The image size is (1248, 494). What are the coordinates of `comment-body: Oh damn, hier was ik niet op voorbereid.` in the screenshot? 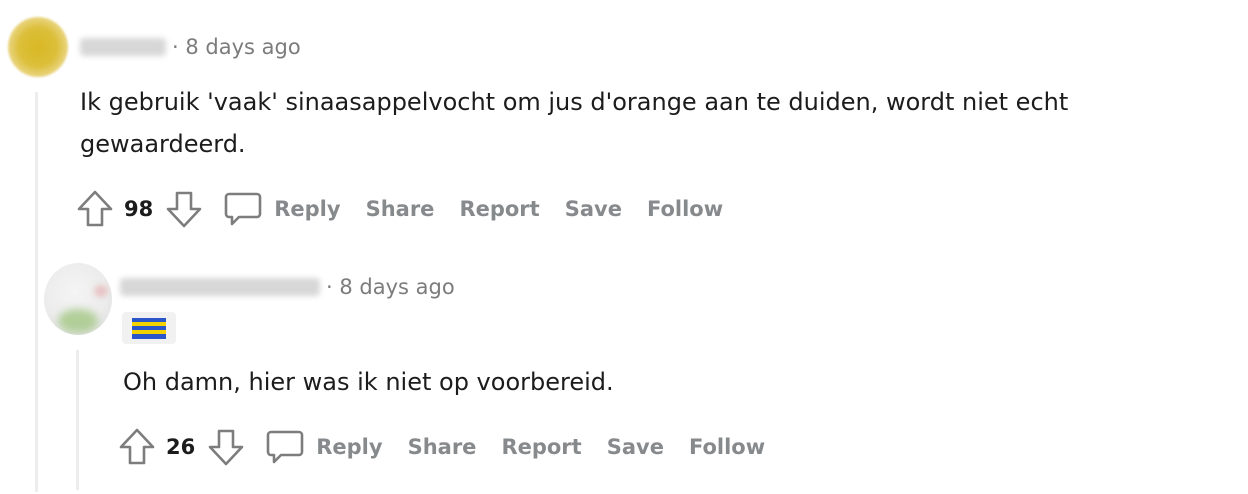 It's located at (368, 382).